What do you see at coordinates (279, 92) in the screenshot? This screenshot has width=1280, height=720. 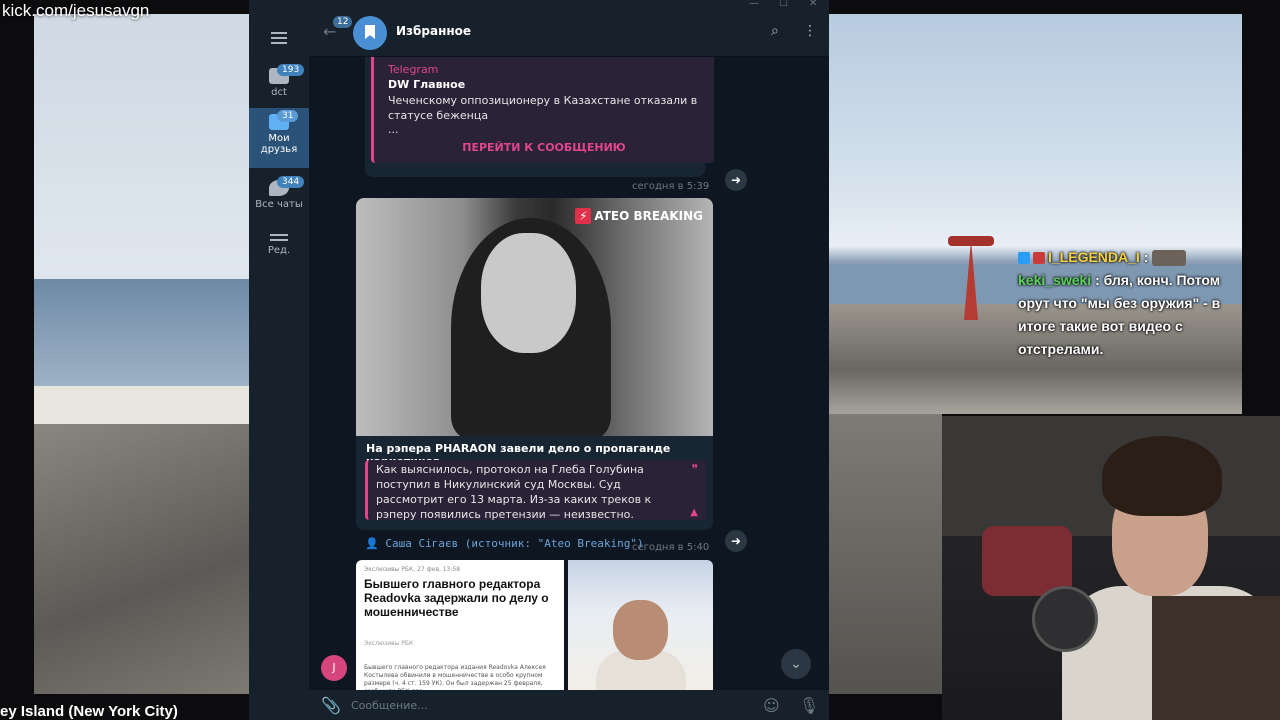 I see `sidebar-item-label: dct` at bounding box center [279, 92].